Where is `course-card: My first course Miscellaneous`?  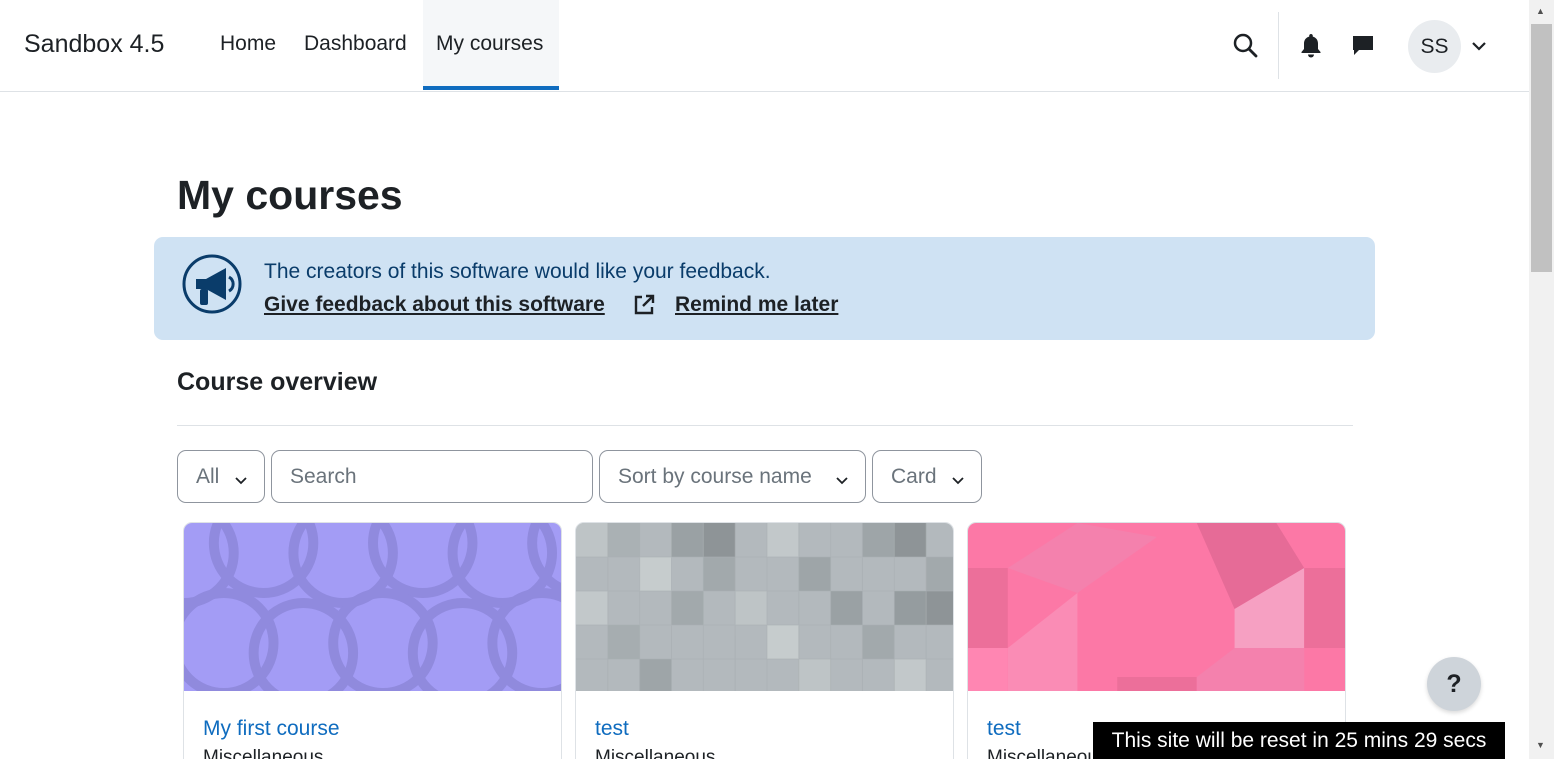
course-card: My first course Miscellaneous is located at coordinates (372, 640).